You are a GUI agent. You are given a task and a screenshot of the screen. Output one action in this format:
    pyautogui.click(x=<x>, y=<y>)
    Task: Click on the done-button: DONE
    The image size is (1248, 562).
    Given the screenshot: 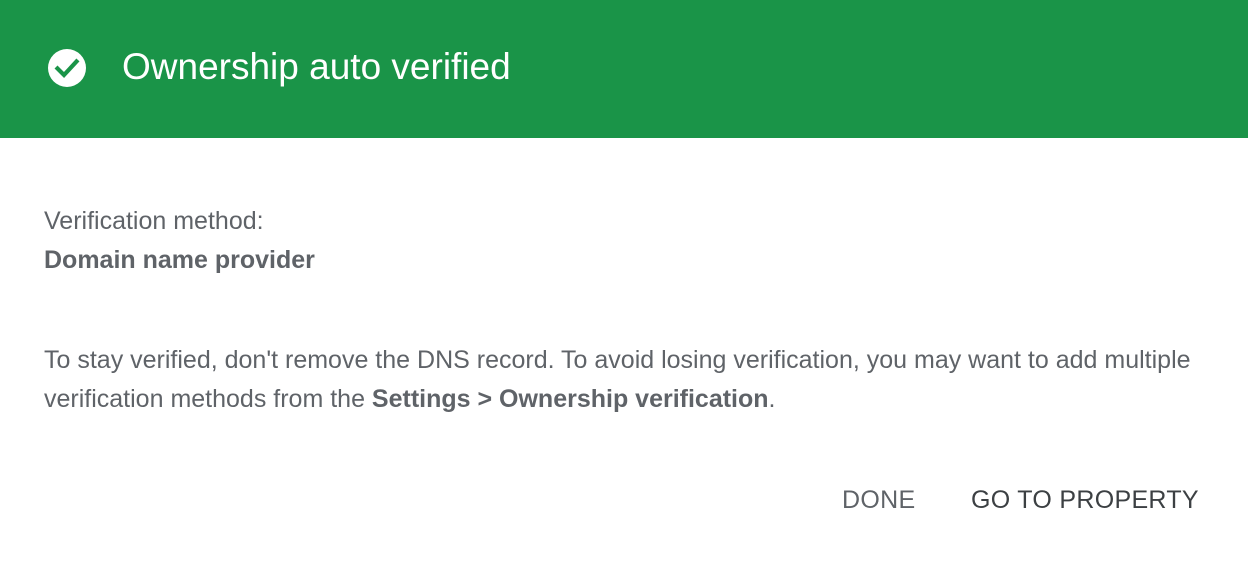 What is the action you would take?
    pyautogui.click(x=878, y=500)
    